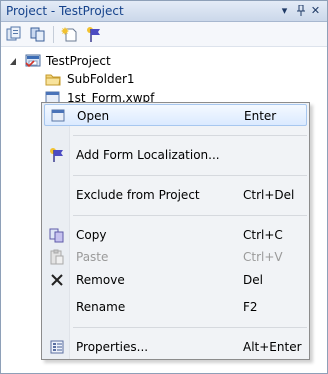  Describe the element at coordinates (263, 235) in the screenshot. I see `menu-item-shortcut: Ctrl+C` at that location.